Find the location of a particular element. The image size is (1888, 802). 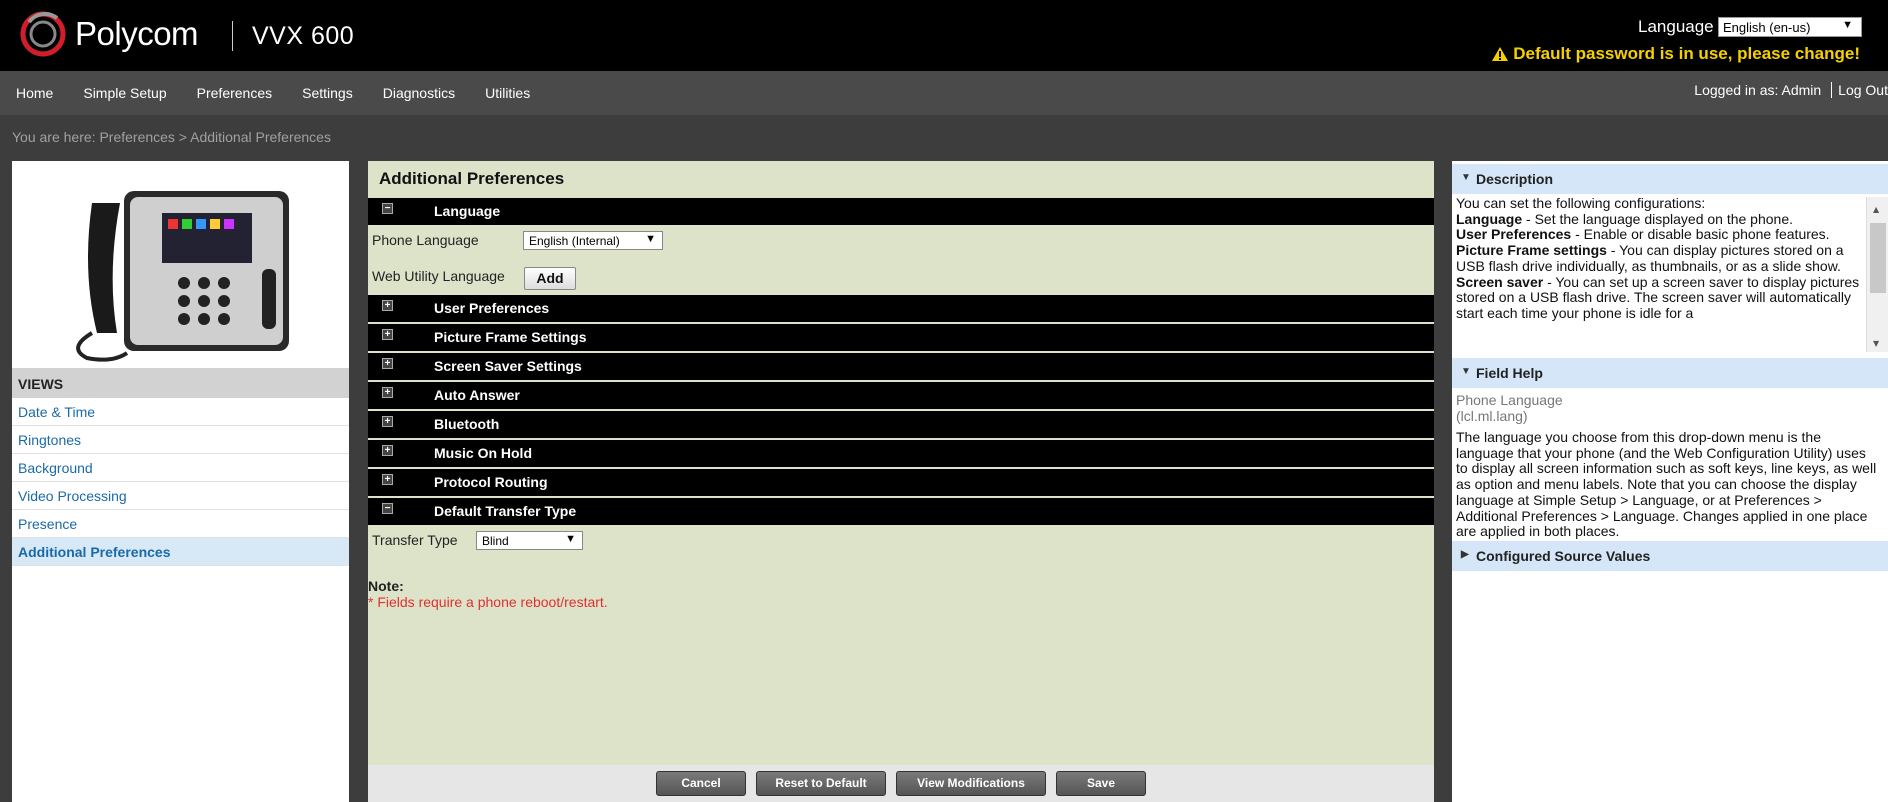

section-screen-saver-settings: + Screen Saver Settings is located at coordinates (901, 366).